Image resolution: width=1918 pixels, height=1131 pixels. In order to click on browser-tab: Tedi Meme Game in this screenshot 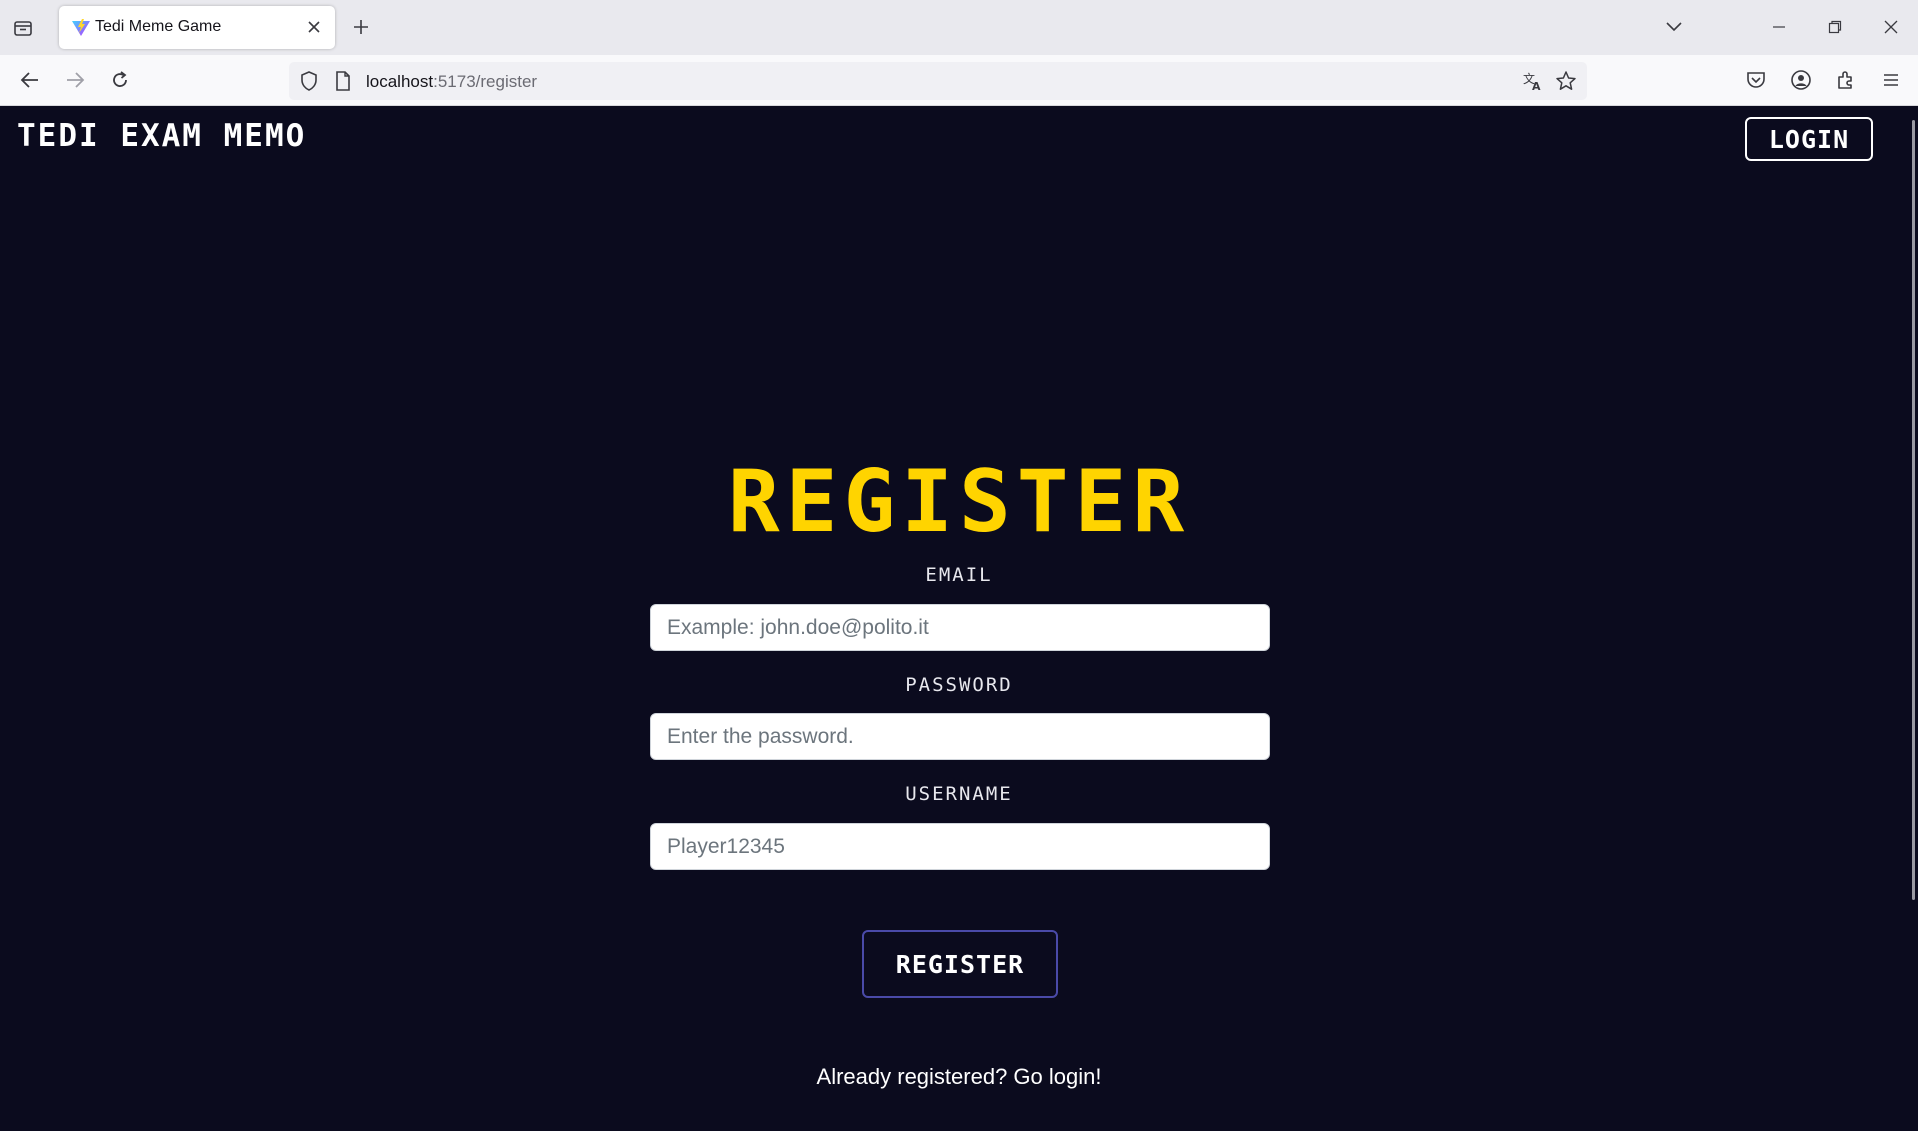, I will do `click(197, 27)`.